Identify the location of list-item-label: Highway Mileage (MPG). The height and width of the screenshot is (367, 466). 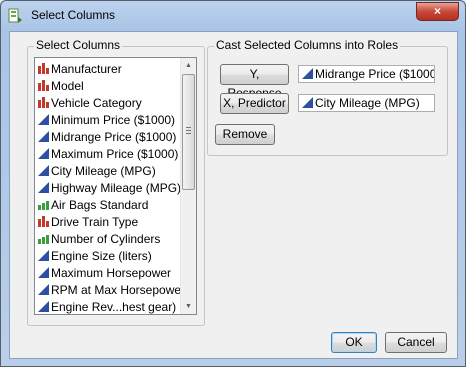
(116, 188).